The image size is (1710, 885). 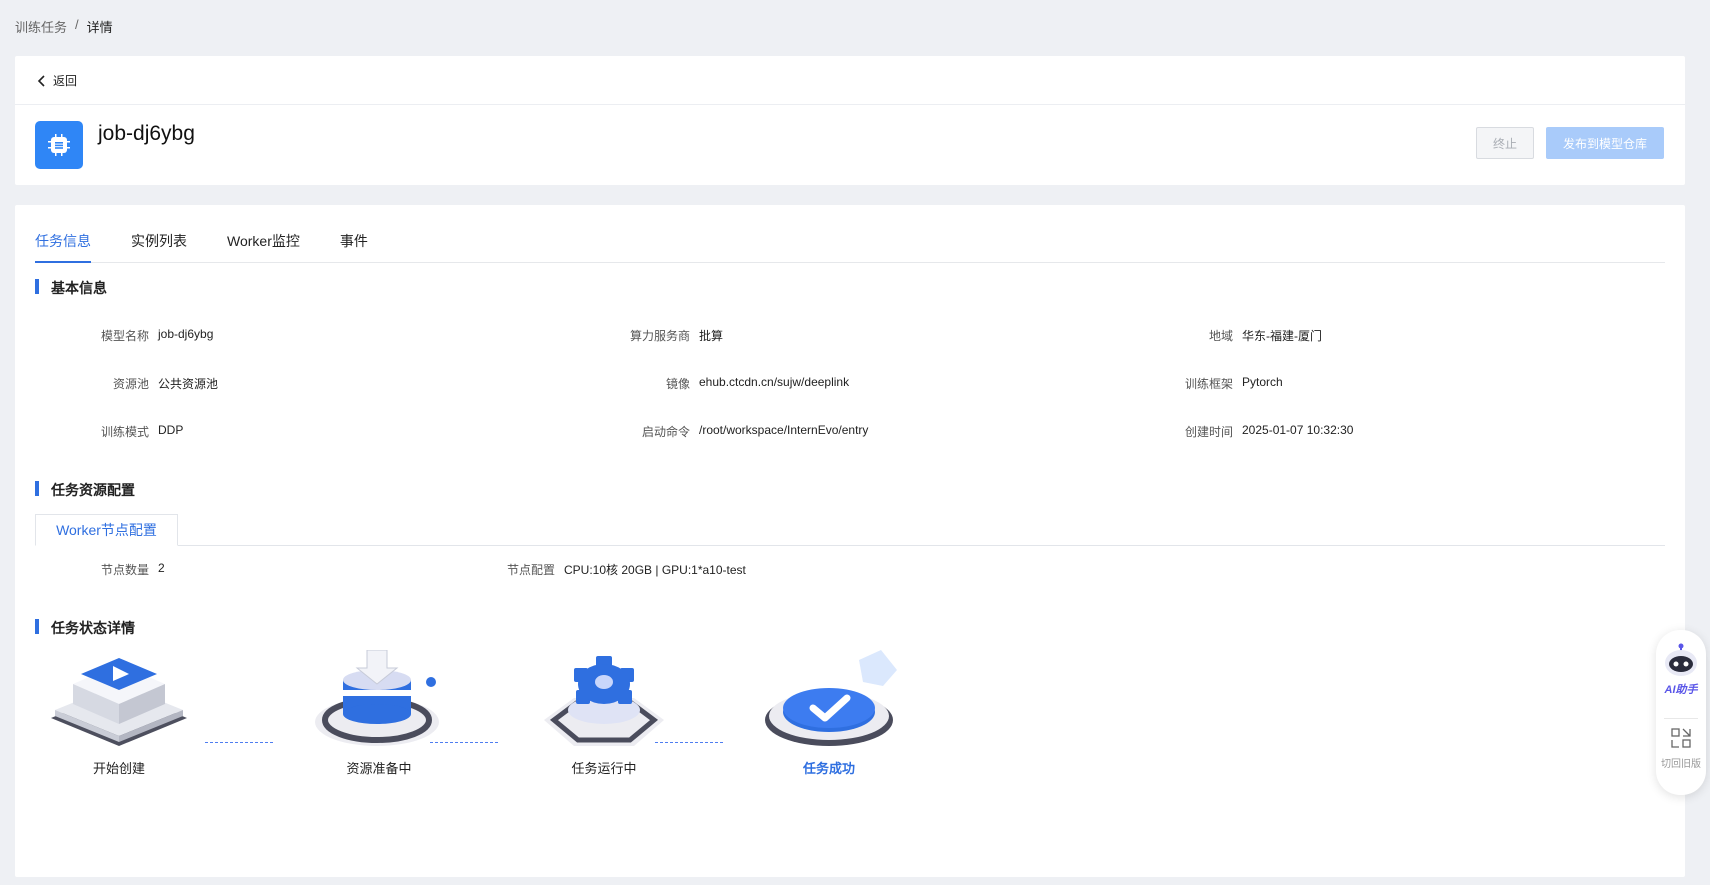 What do you see at coordinates (1188, 335) in the screenshot?
I see `field-region: 地域 华东-福建-厦门` at bounding box center [1188, 335].